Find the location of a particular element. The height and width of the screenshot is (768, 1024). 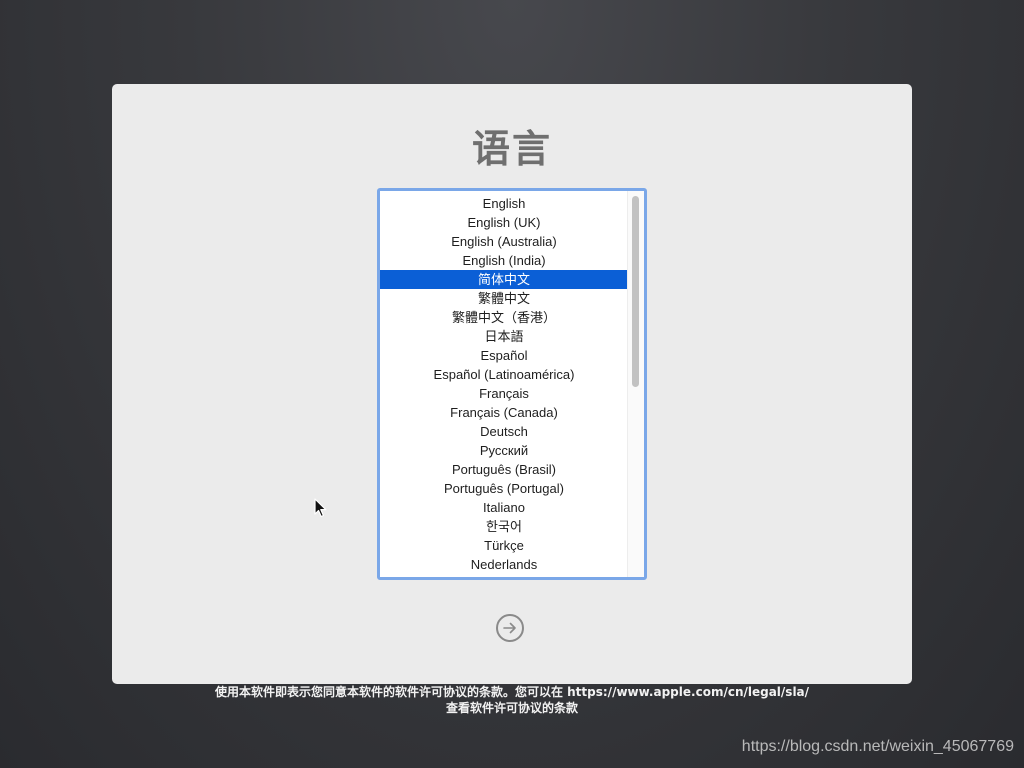

language-option: Italiano is located at coordinates (504, 507).